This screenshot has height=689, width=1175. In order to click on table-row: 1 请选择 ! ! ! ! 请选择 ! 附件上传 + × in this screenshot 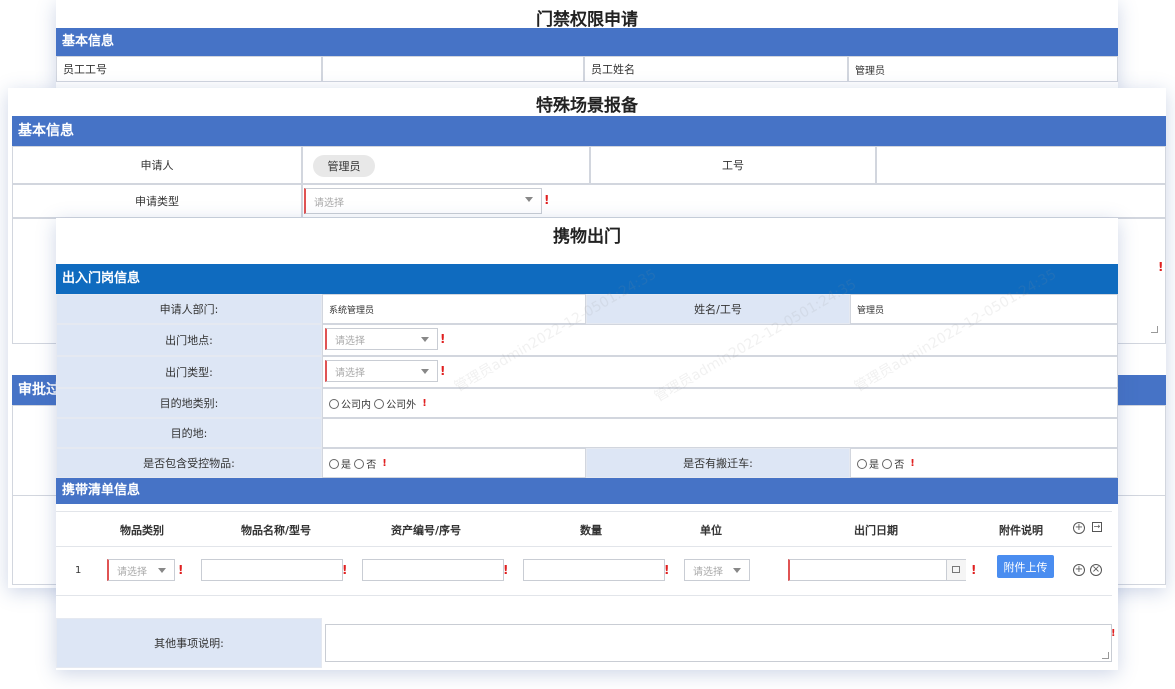, I will do `click(584, 570)`.